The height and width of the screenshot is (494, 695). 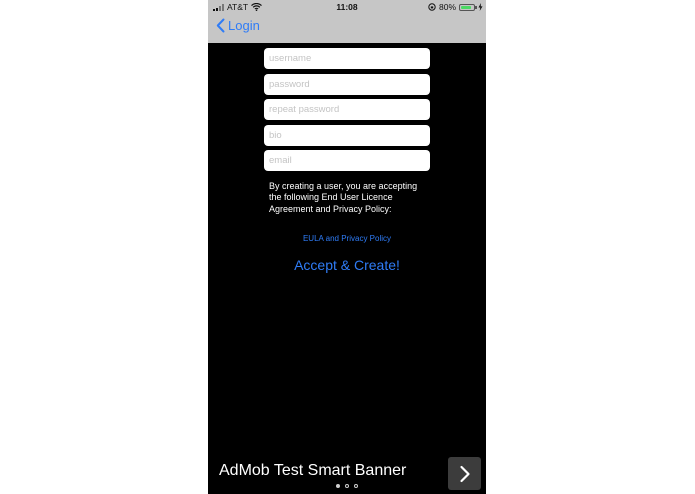 I want to click on chevron-left-icon, so click(x=220, y=25).